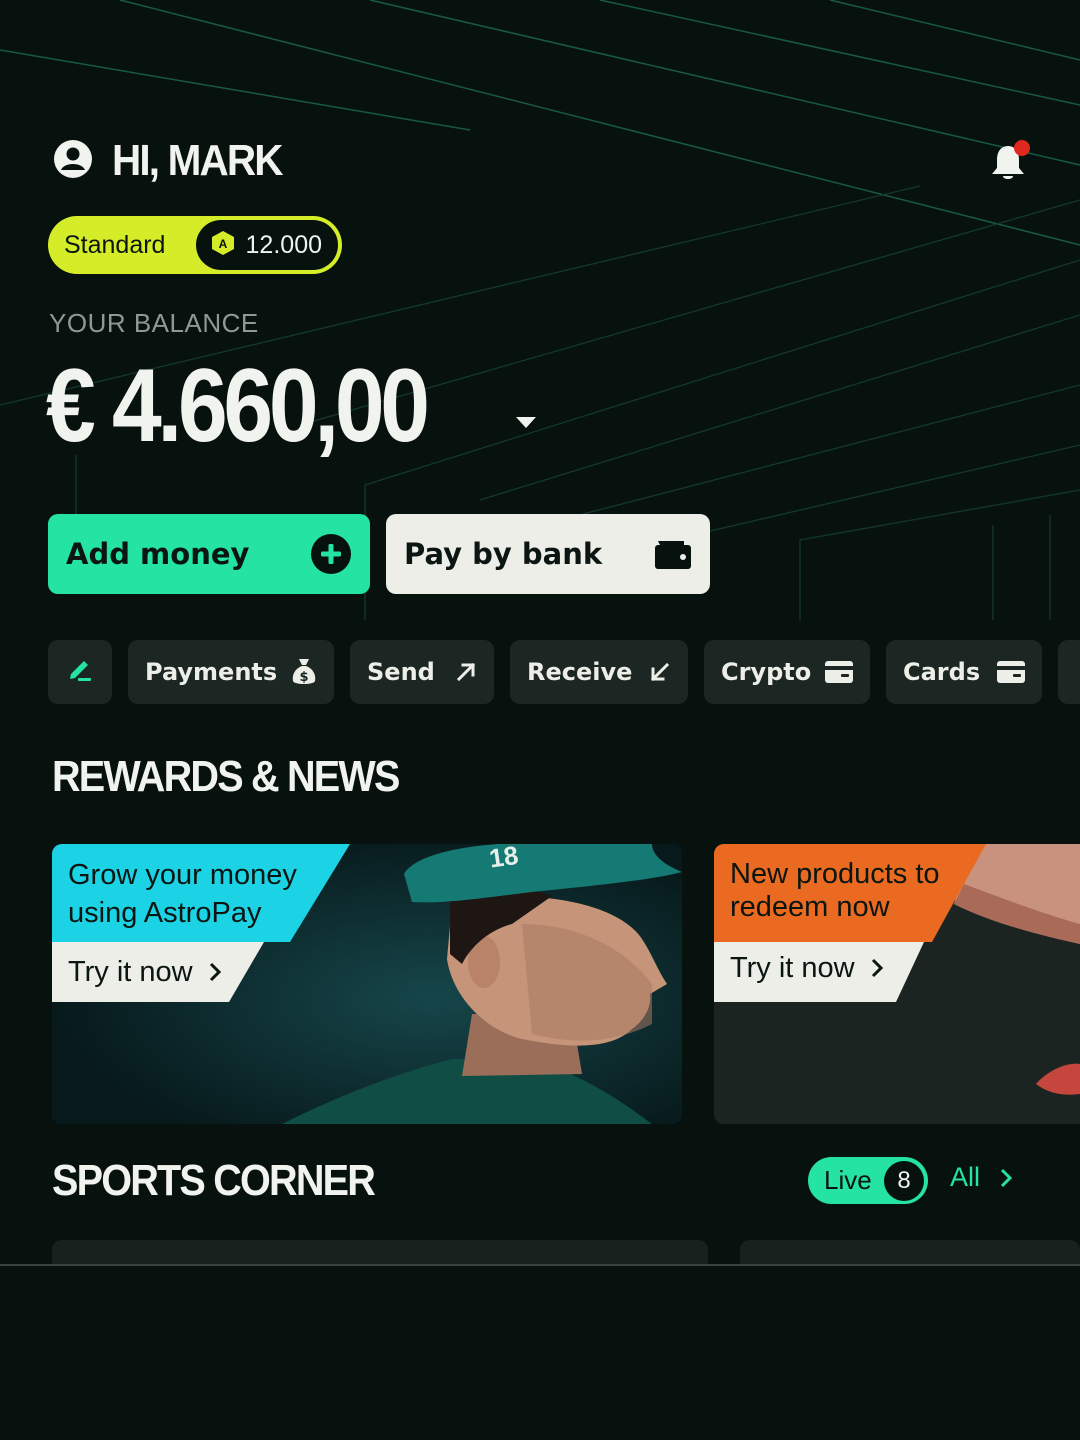 The width and height of the screenshot is (1080, 1440). I want to click on cards-chip: Cards, so click(964, 672).